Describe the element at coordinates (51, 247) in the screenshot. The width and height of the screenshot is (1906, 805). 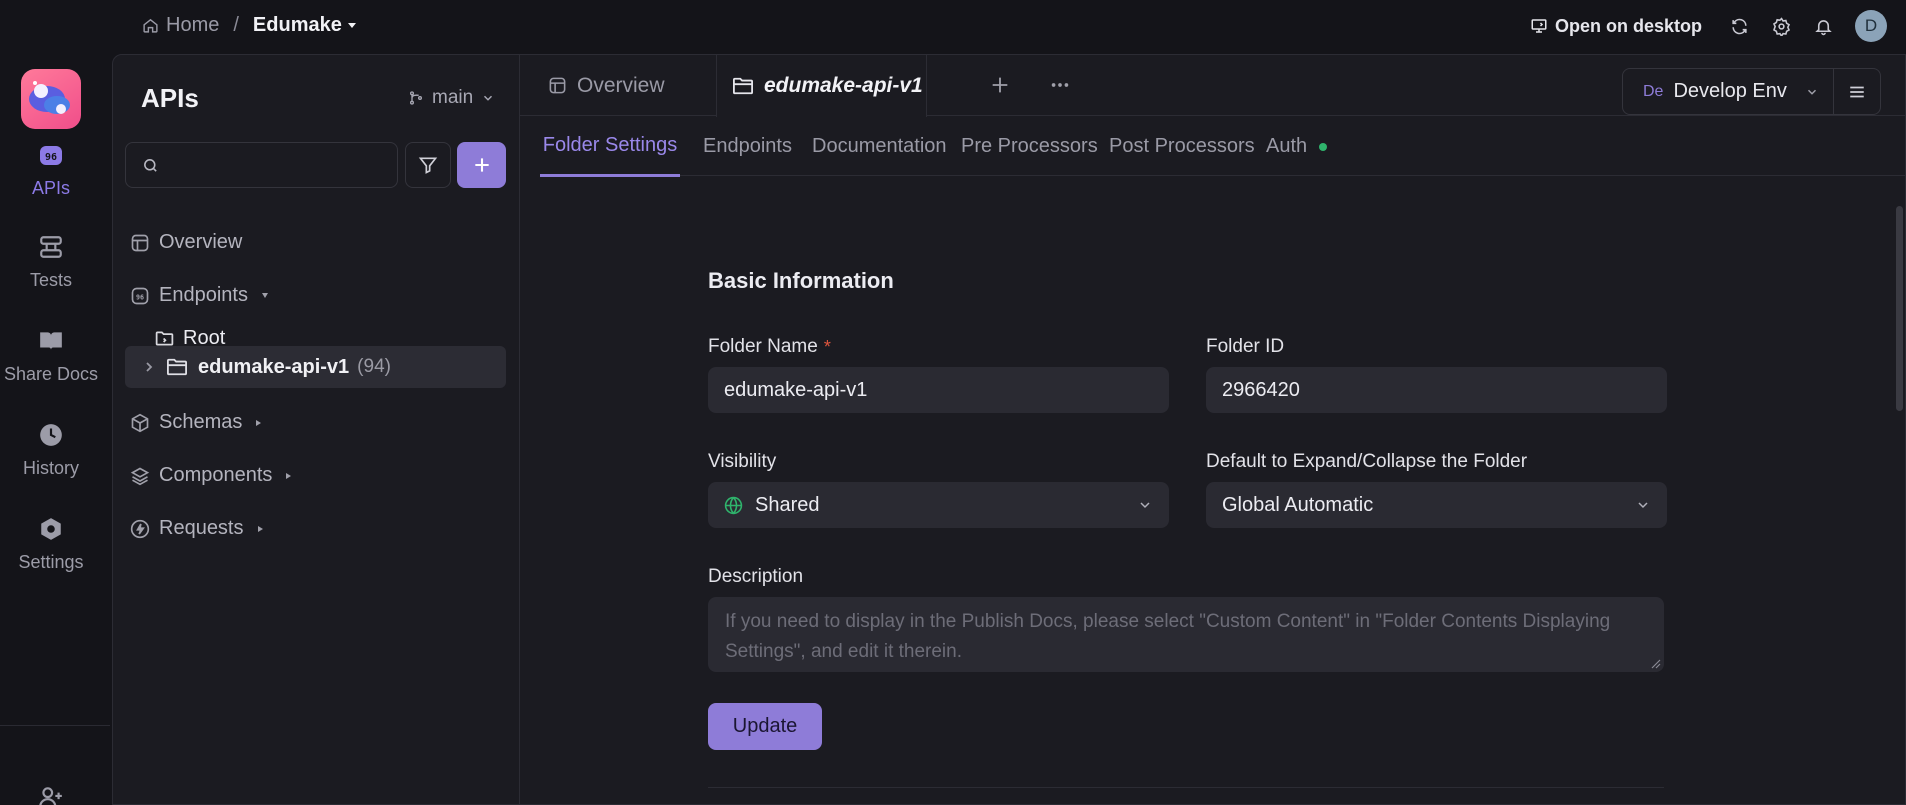
I see `tests-icon` at that location.